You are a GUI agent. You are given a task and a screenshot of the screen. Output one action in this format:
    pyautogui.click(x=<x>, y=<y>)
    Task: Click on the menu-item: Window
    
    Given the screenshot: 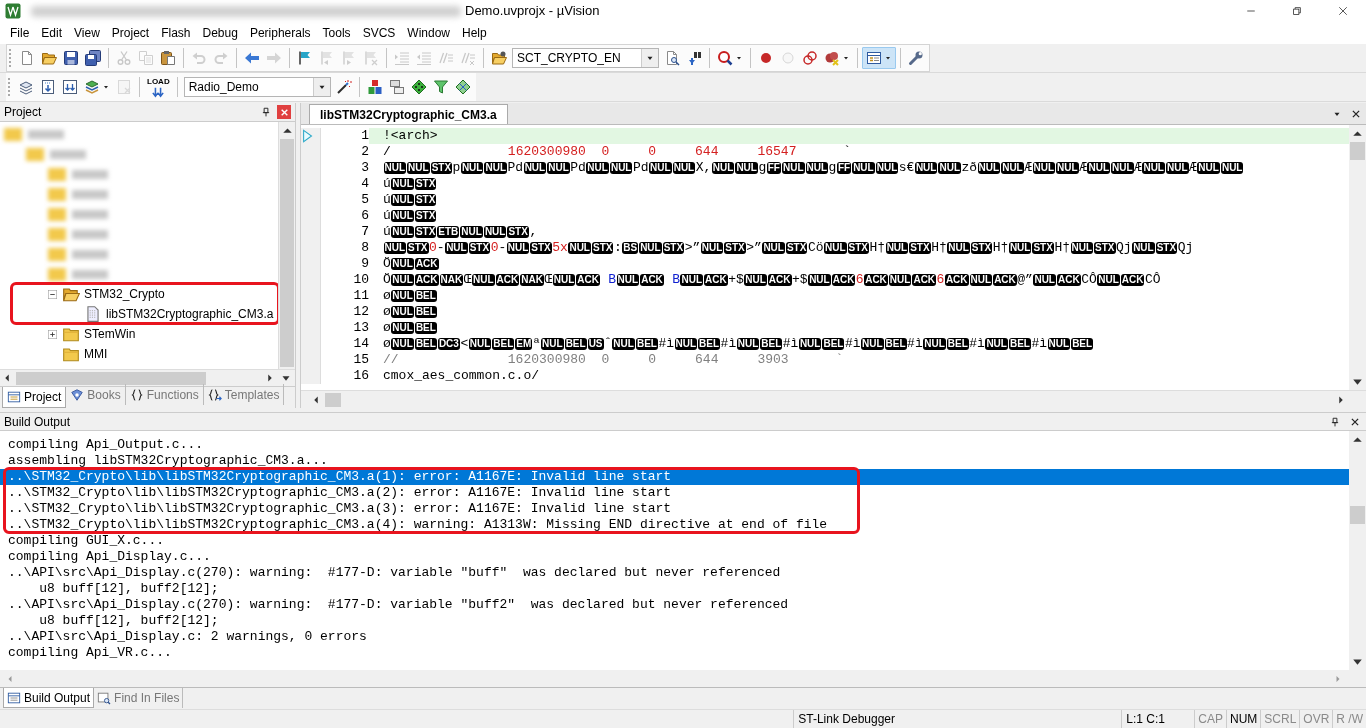 What is the action you would take?
    pyautogui.click(x=428, y=33)
    